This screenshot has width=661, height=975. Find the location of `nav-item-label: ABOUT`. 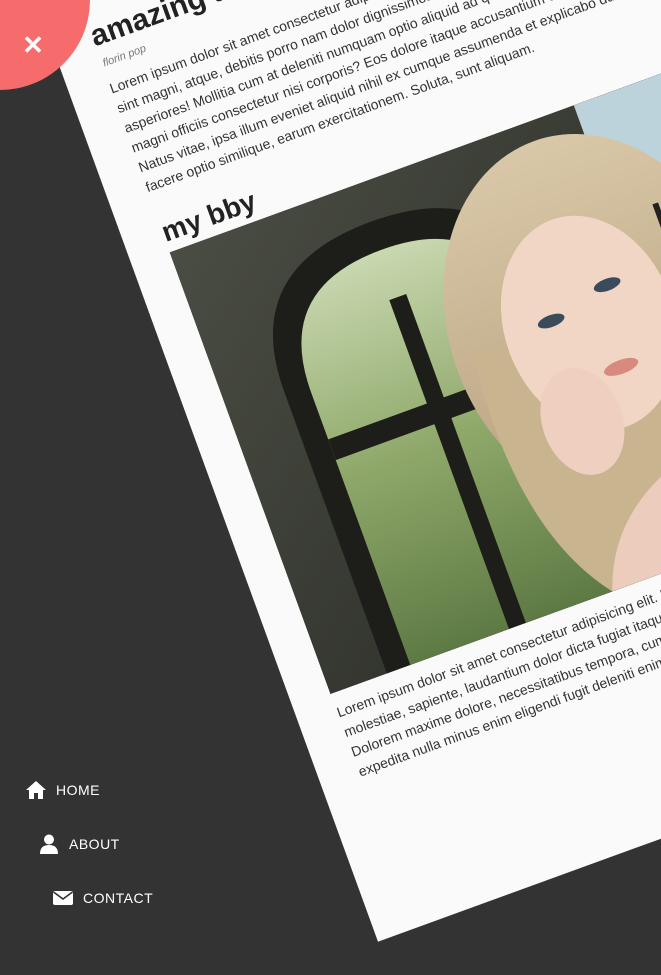

nav-item-label: ABOUT is located at coordinates (94, 844).